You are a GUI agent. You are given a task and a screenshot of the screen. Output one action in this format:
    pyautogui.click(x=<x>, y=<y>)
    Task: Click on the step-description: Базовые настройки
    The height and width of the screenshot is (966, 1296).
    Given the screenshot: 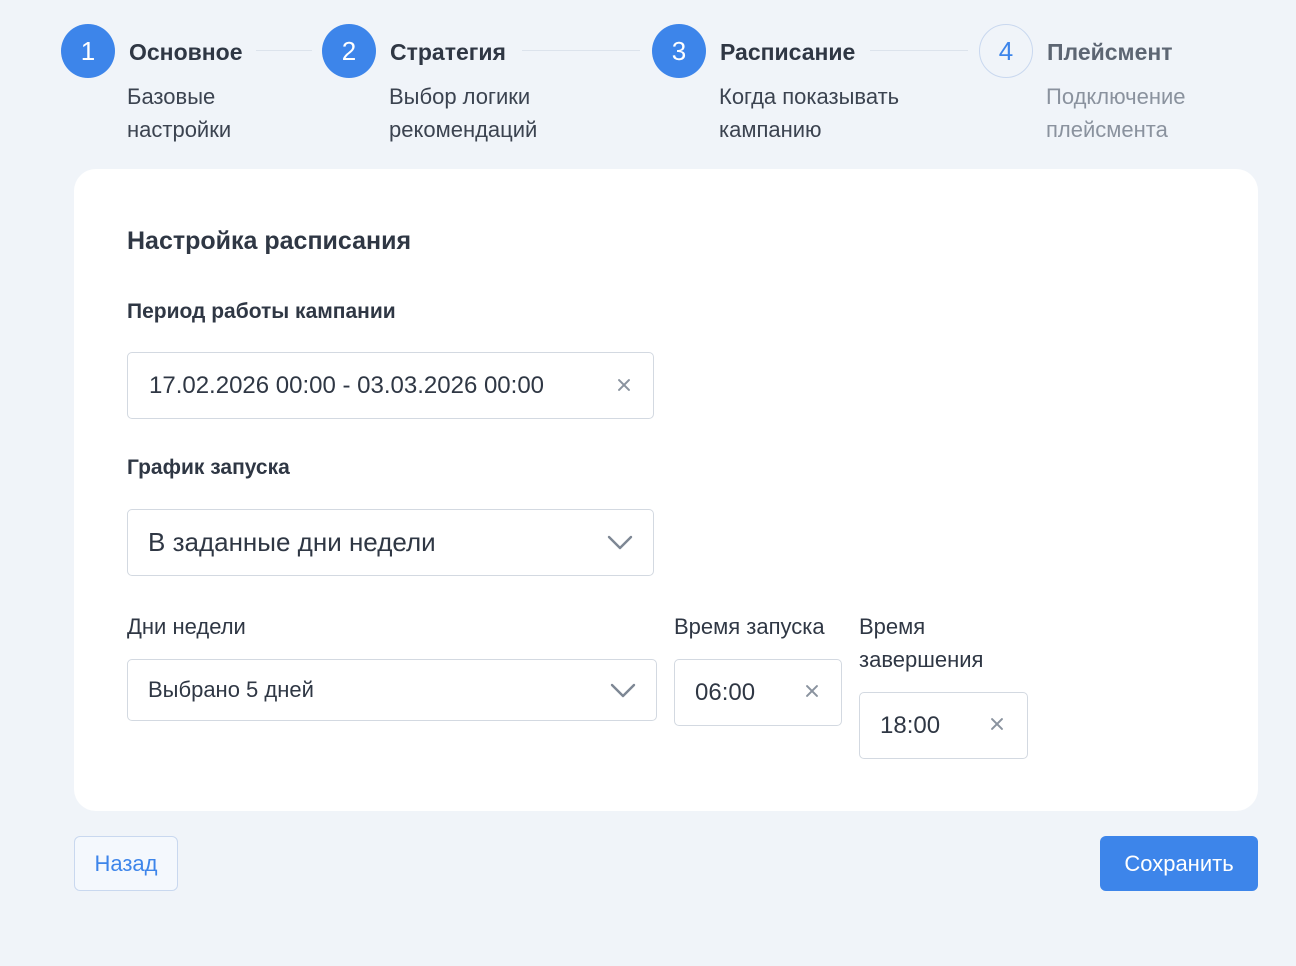 What is the action you would take?
    pyautogui.click(x=179, y=113)
    